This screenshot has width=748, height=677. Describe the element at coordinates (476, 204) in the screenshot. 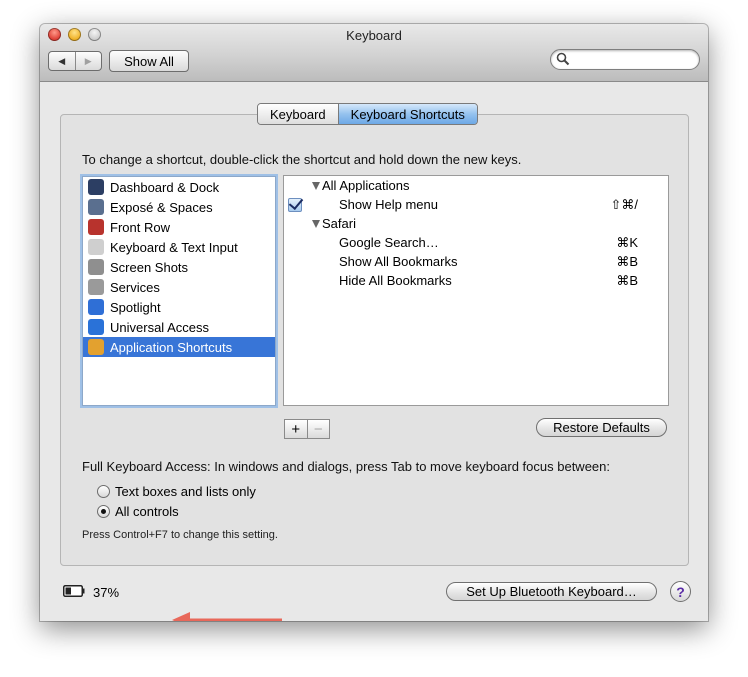

I see `shortcut-row: Show Help menu ⇧⌘/` at that location.